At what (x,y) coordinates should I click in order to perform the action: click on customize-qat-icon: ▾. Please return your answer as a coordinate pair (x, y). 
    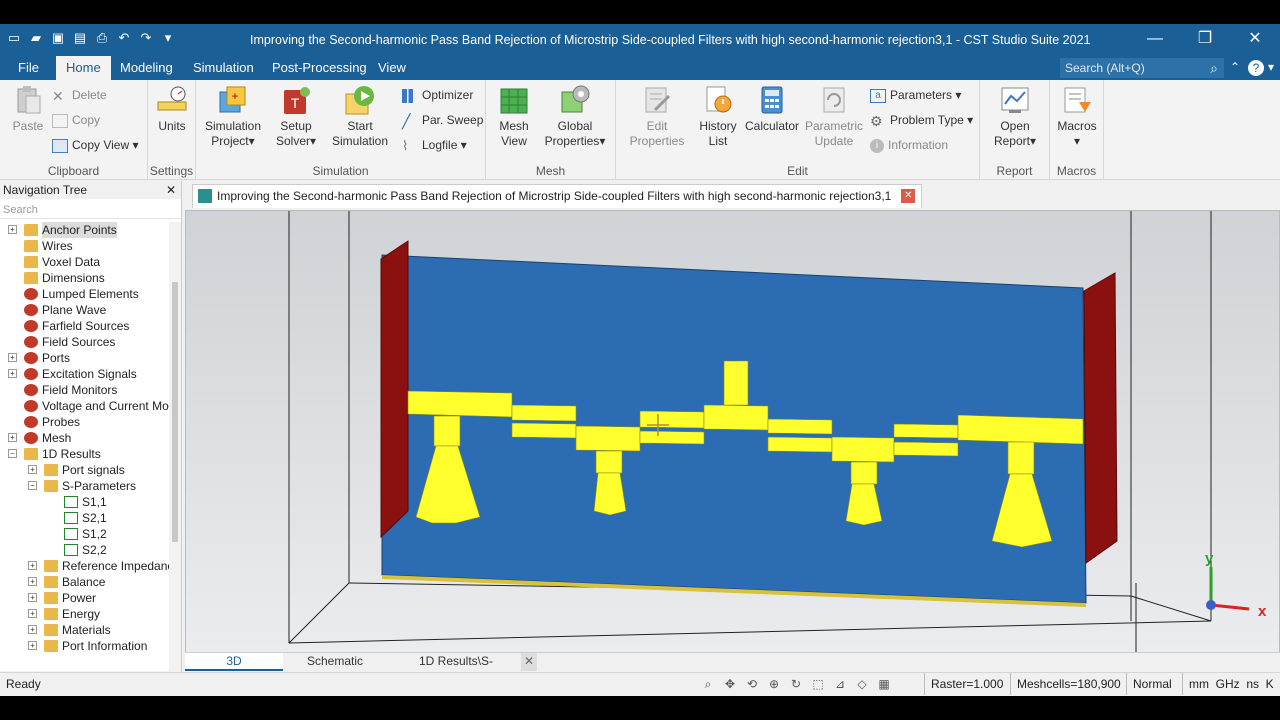
    Looking at the image, I should click on (168, 38).